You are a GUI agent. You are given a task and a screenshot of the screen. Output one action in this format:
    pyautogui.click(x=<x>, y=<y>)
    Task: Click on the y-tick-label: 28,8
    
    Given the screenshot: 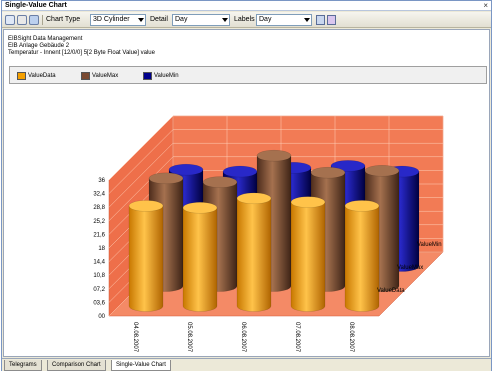 What is the action you would take?
    pyautogui.click(x=99, y=208)
    